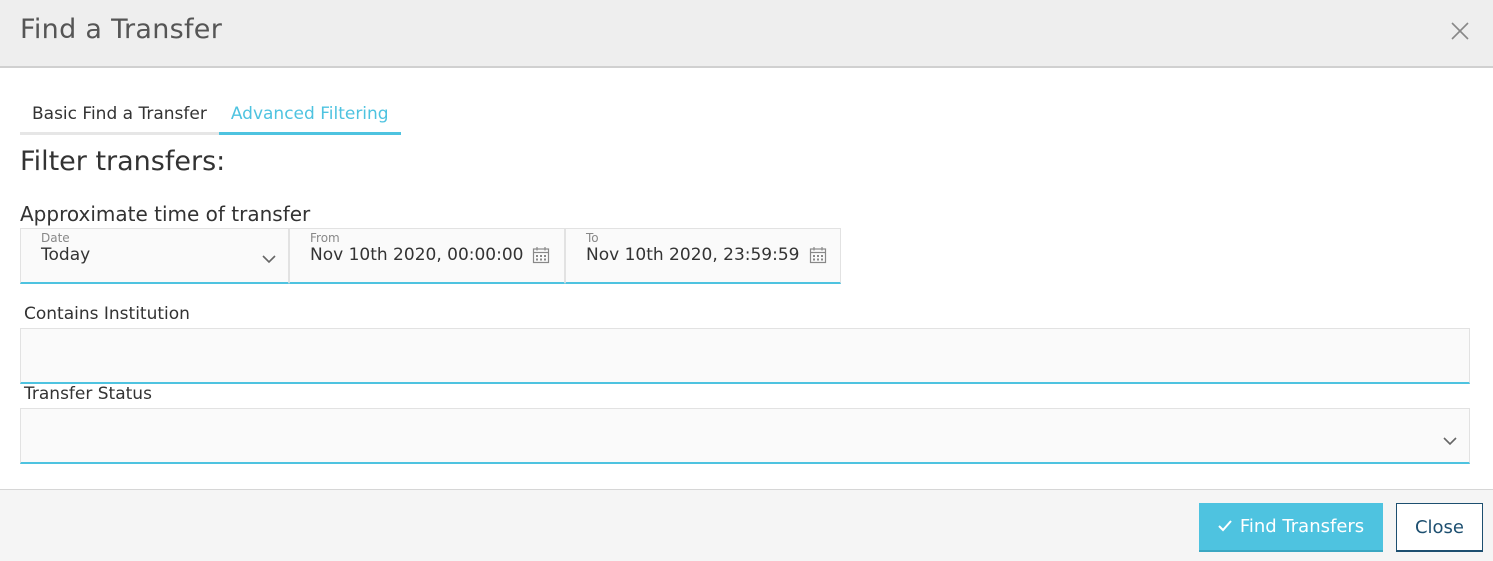  I want to click on from-date-field: From Nov 10th 2020, 00:00:00, so click(427, 256).